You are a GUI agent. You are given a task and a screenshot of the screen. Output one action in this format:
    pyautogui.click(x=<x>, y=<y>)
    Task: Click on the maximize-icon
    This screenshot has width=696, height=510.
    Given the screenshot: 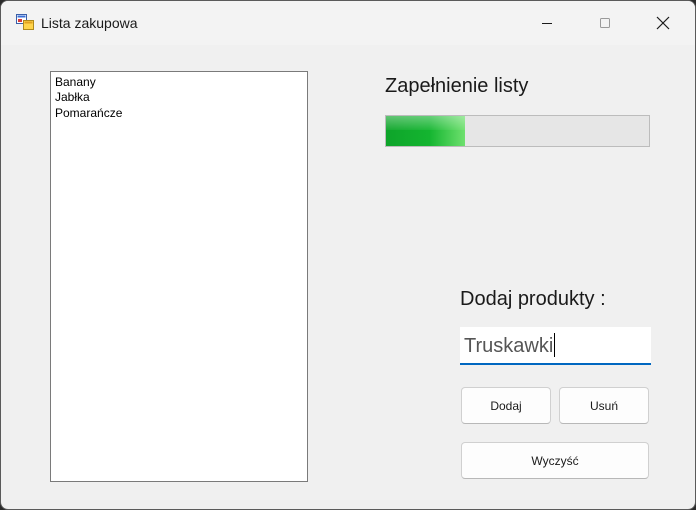 What is the action you would take?
    pyautogui.click(x=605, y=23)
    